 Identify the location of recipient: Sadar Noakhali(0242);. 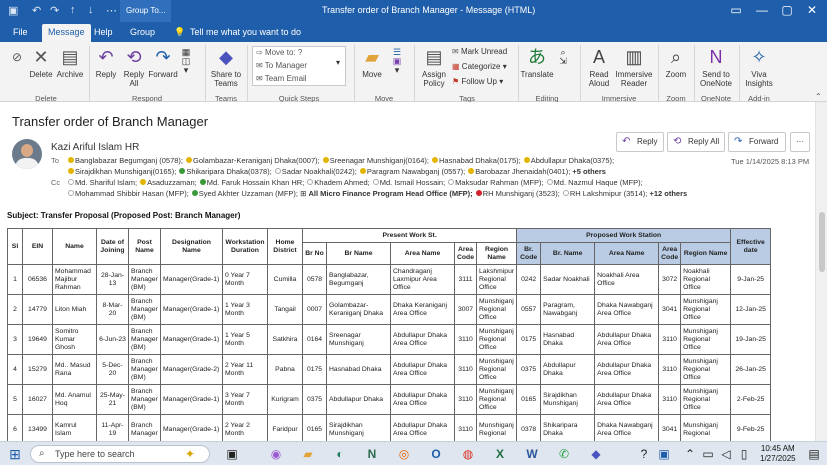
(319, 171).